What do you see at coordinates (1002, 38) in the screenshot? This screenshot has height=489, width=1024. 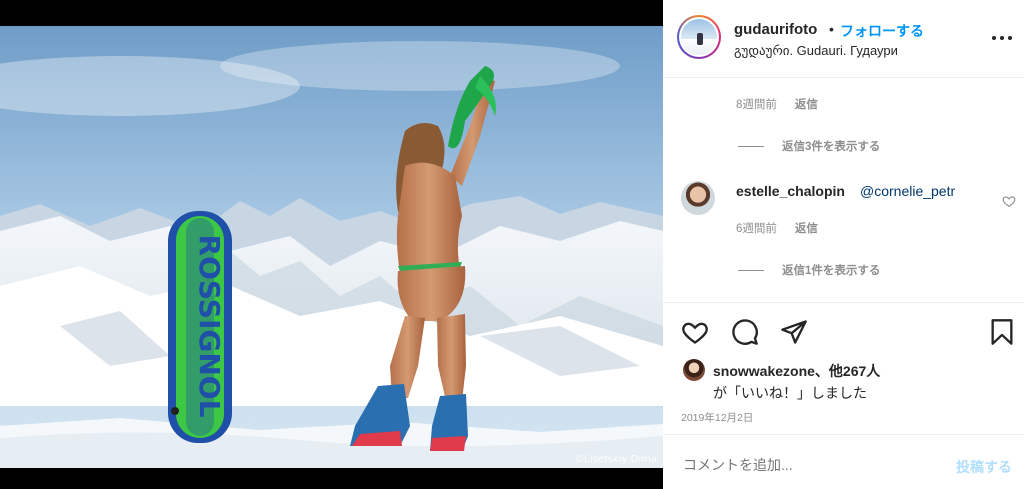 I see `more-options-icon` at bounding box center [1002, 38].